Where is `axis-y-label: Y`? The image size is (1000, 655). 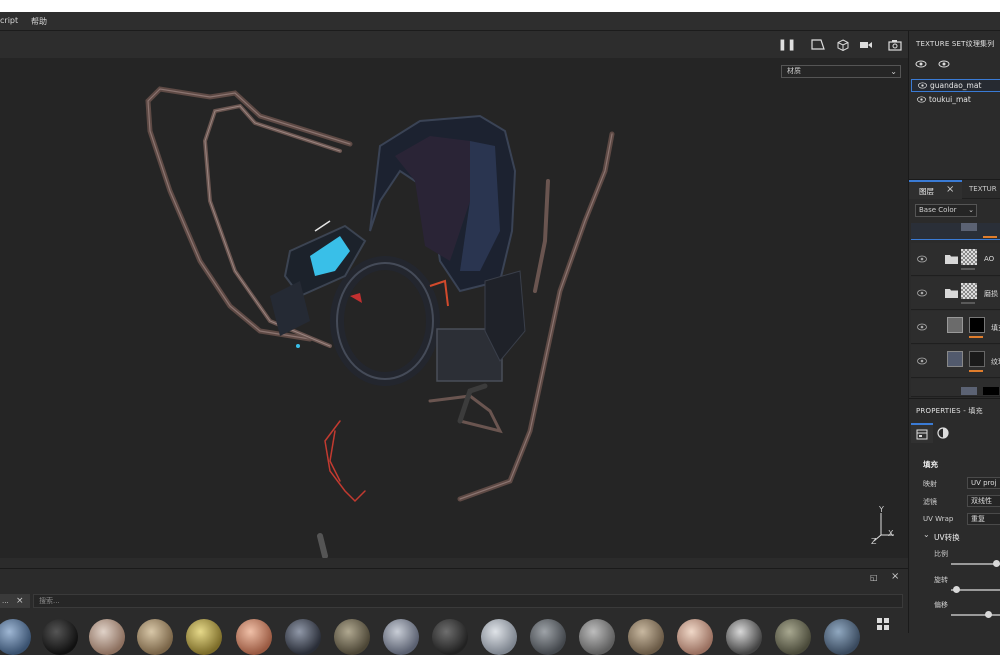 axis-y-label: Y is located at coordinates (881, 509).